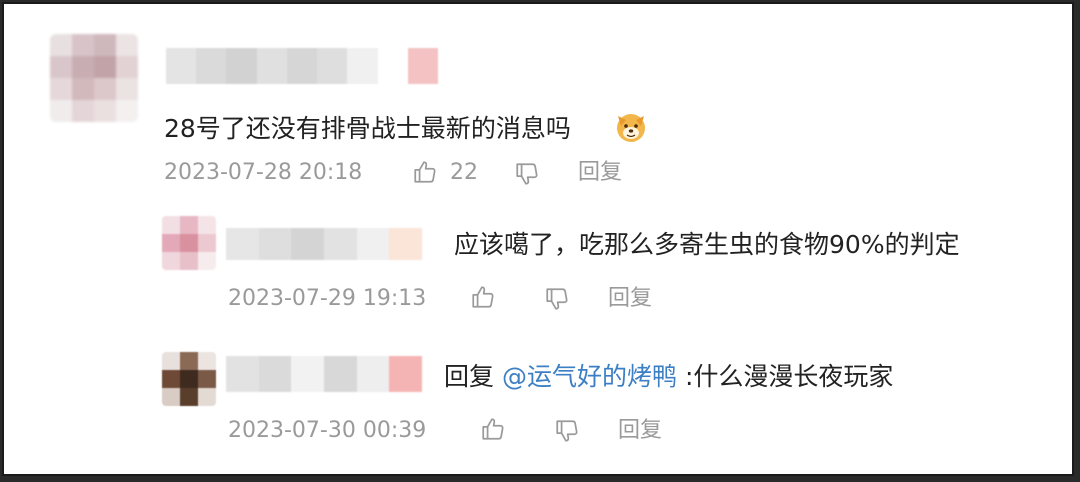  What do you see at coordinates (327, 298) in the screenshot?
I see `reply-timestamp: 2023-07-29 19:13` at bounding box center [327, 298].